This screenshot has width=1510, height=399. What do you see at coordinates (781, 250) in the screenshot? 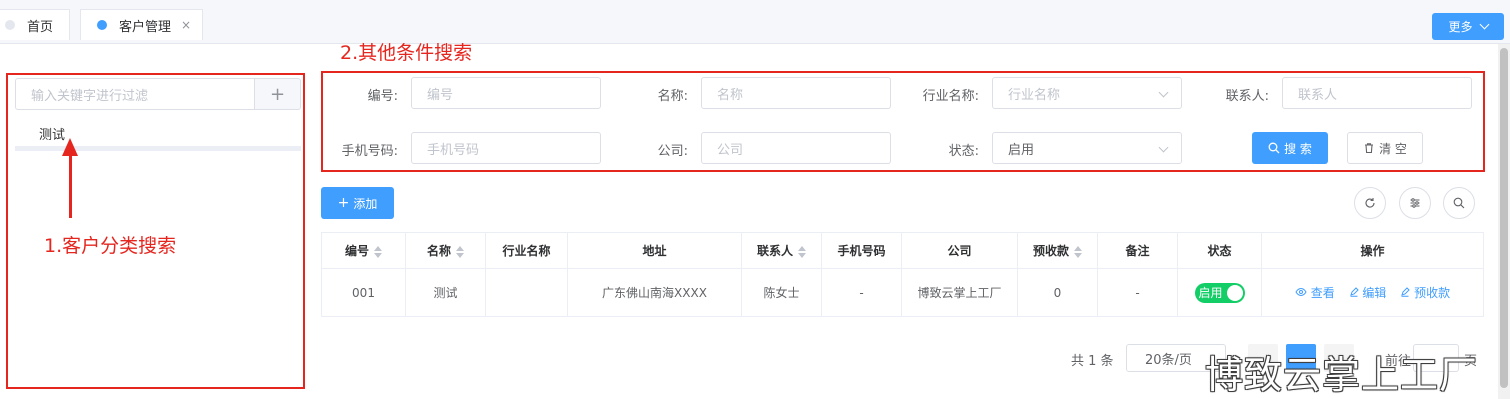
I see `column-header-contact: 联系人` at bounding box center [781, 250].